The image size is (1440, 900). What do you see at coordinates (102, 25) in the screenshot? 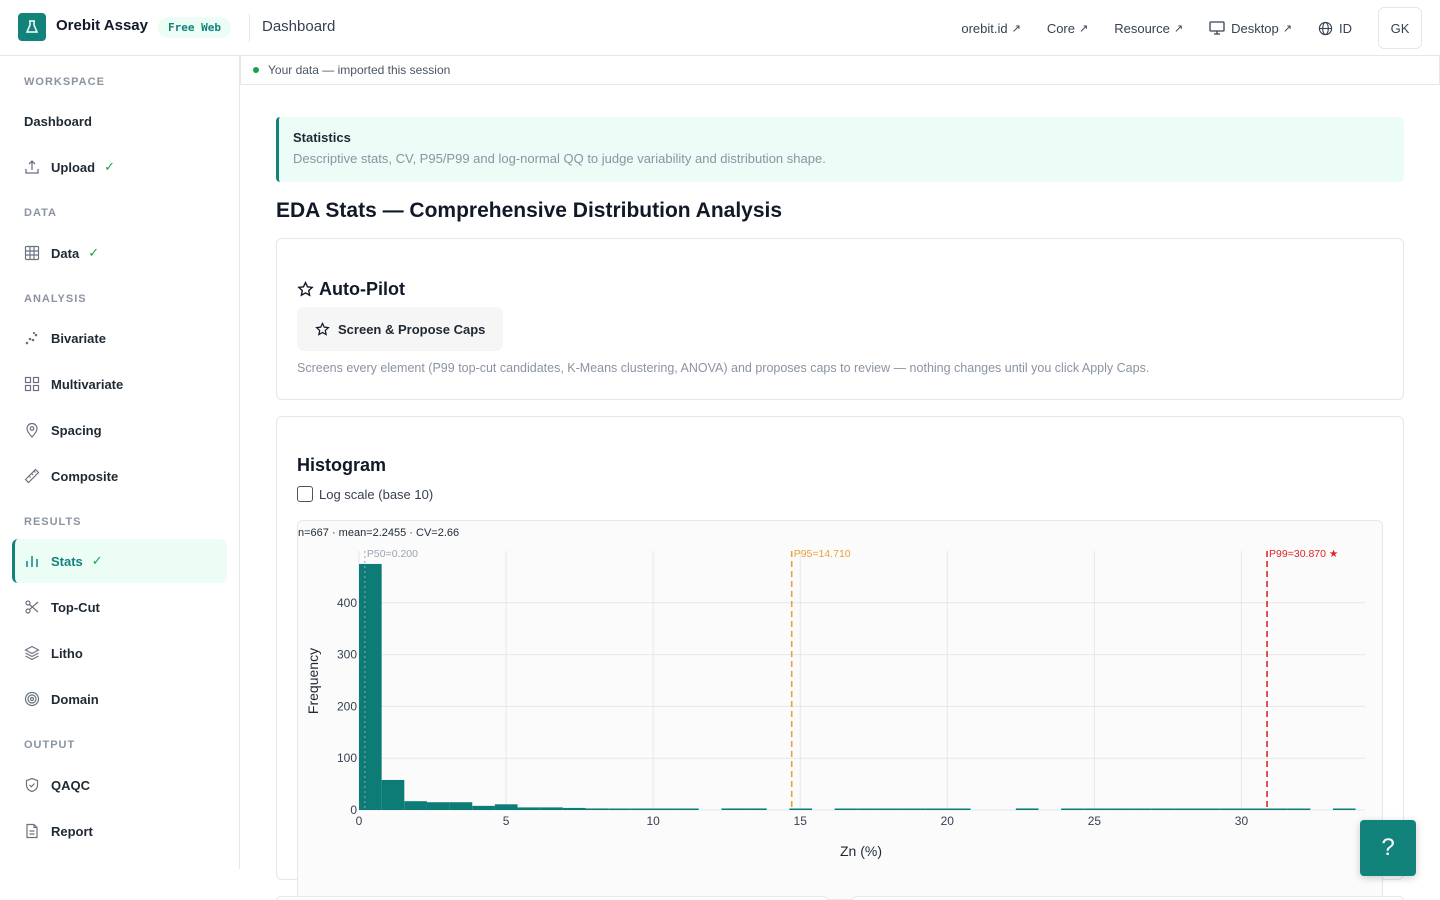
I see `app-name: Orebit Assay` at bounding box center [102, 25].